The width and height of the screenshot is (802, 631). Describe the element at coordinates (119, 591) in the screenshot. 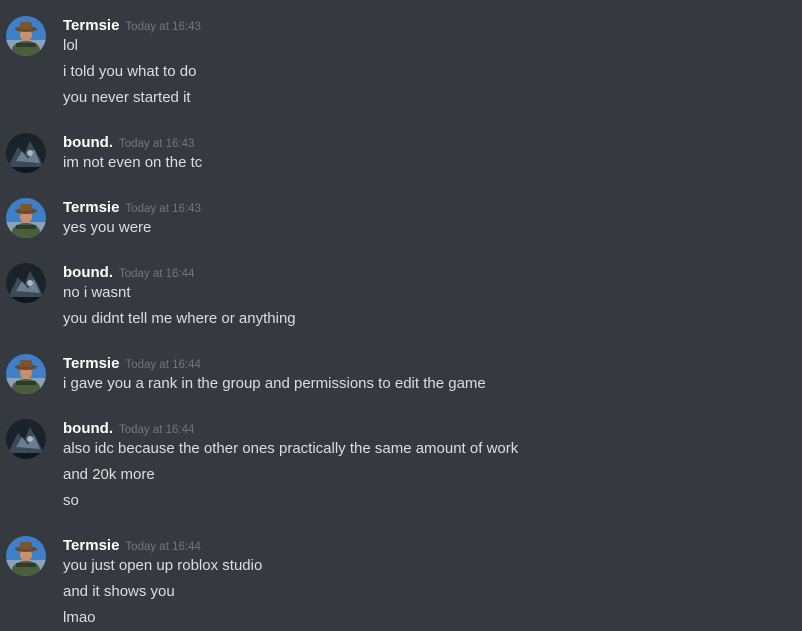

I see `message-text: and it shows you` at that location.